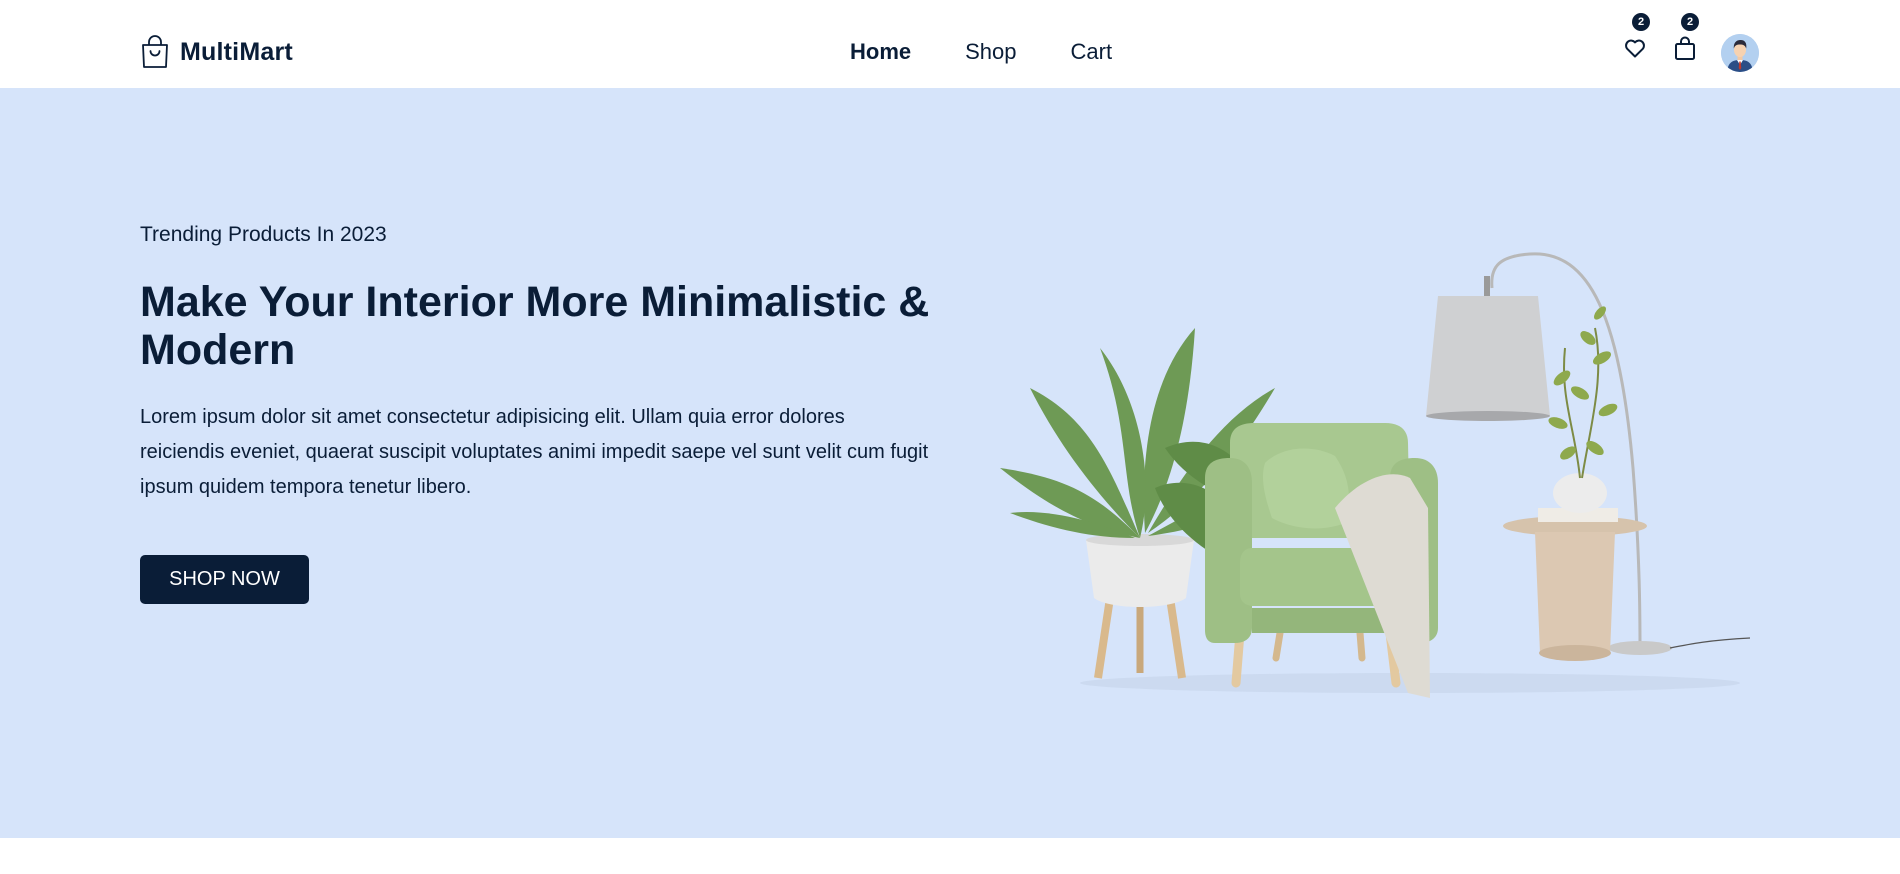 Image resolution: width=1900 pixels, height=874 pixels. I want to click on wishlist-button: 2, so click(1636, 36).